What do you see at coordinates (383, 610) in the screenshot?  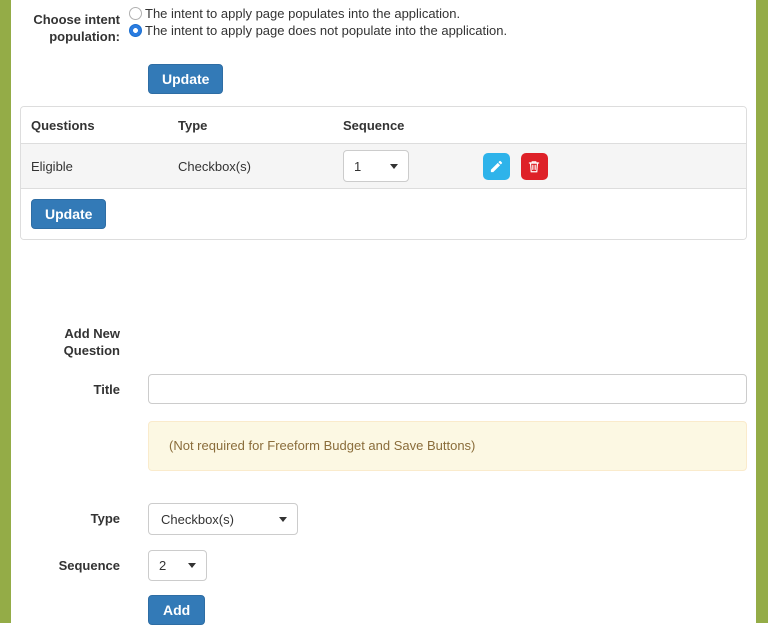 I see `add-button-row: Add` at bounding box center [383, 610].